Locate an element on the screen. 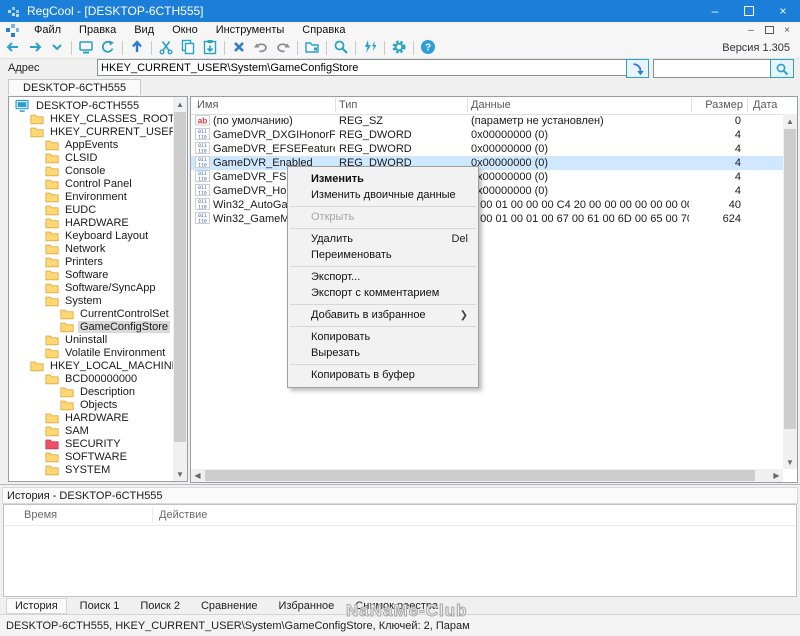 This screenshot has height=636, width=800. back-button is located at coordinates (13, 48).